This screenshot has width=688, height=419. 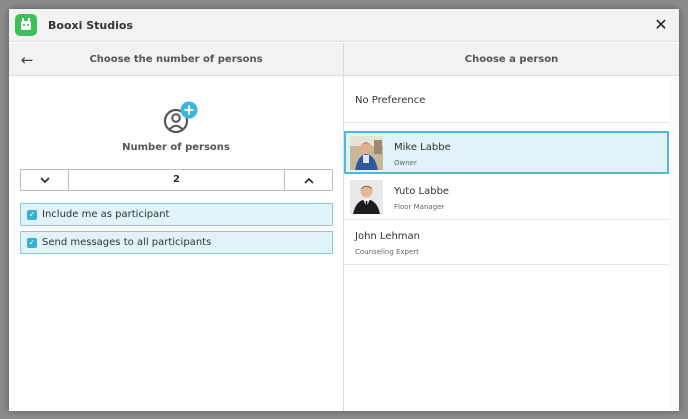 I want to click on person-name: John Lehman, so click(x=388, y=236).